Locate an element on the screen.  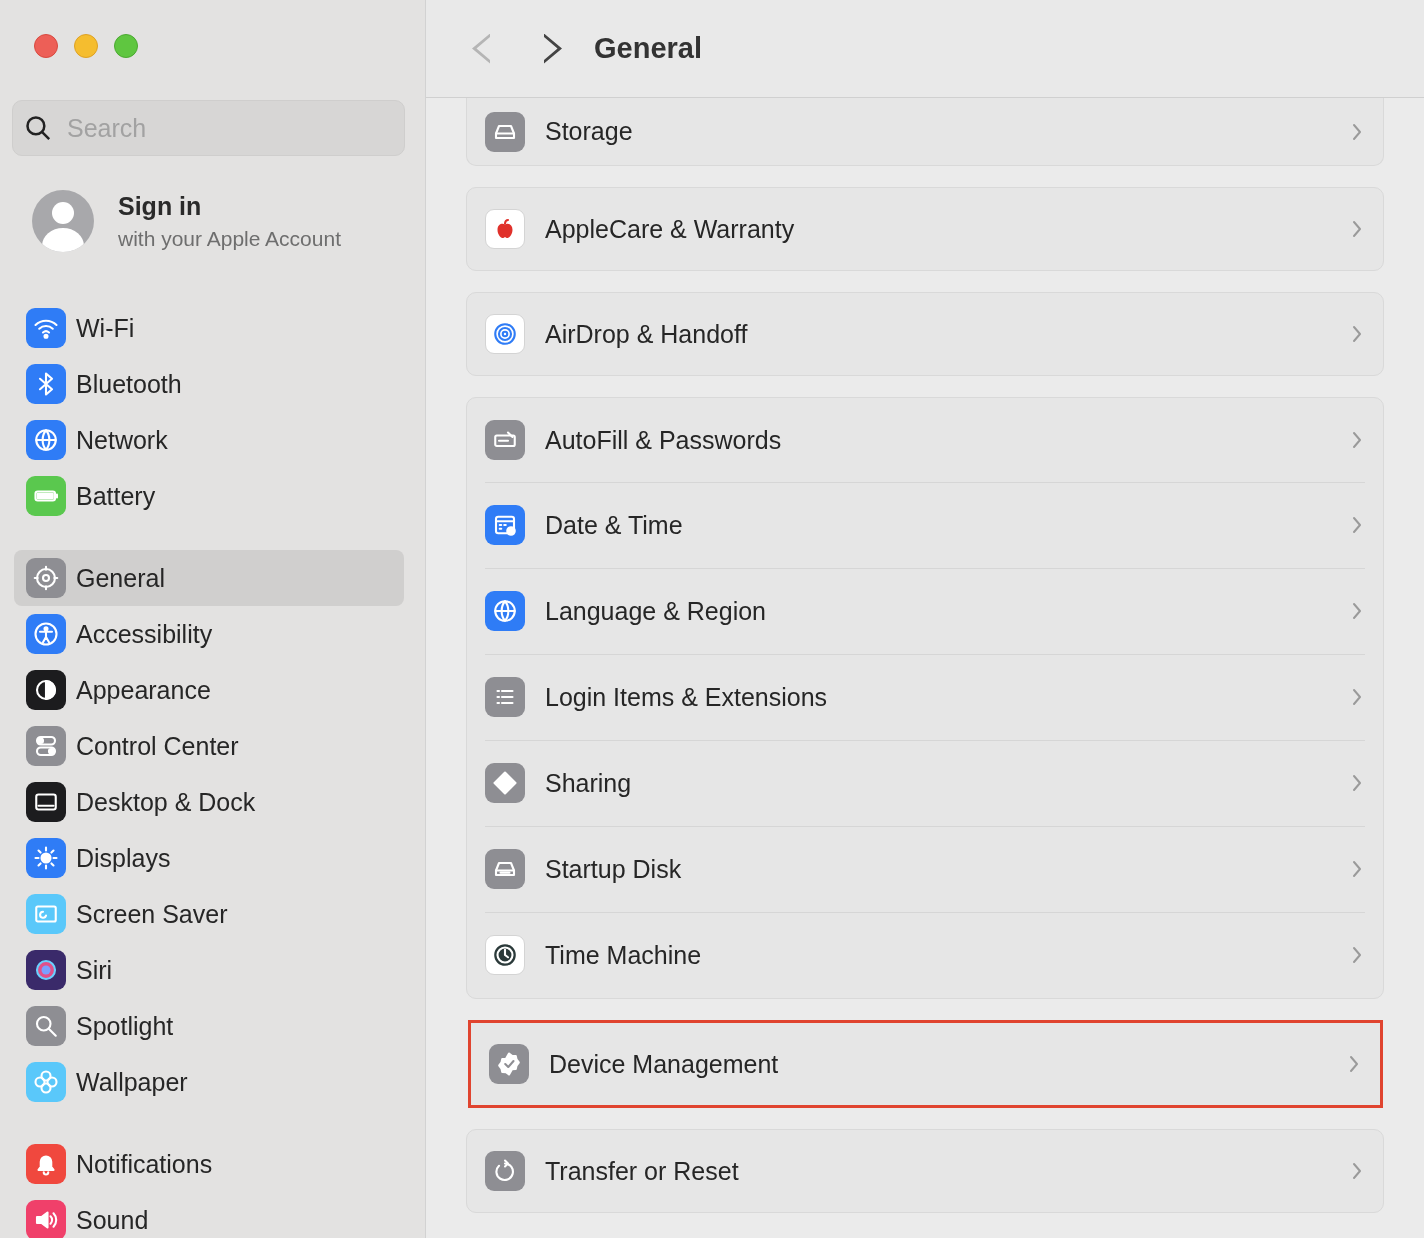
account-subtitle: with your Apple Account is located at coordinates (229, 238).